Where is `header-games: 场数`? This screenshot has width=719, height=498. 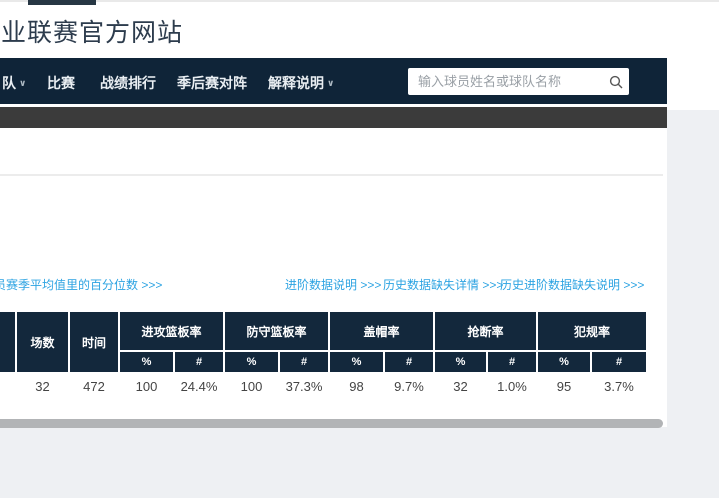 header-games: 场数 is located at coordinates (42, 342).